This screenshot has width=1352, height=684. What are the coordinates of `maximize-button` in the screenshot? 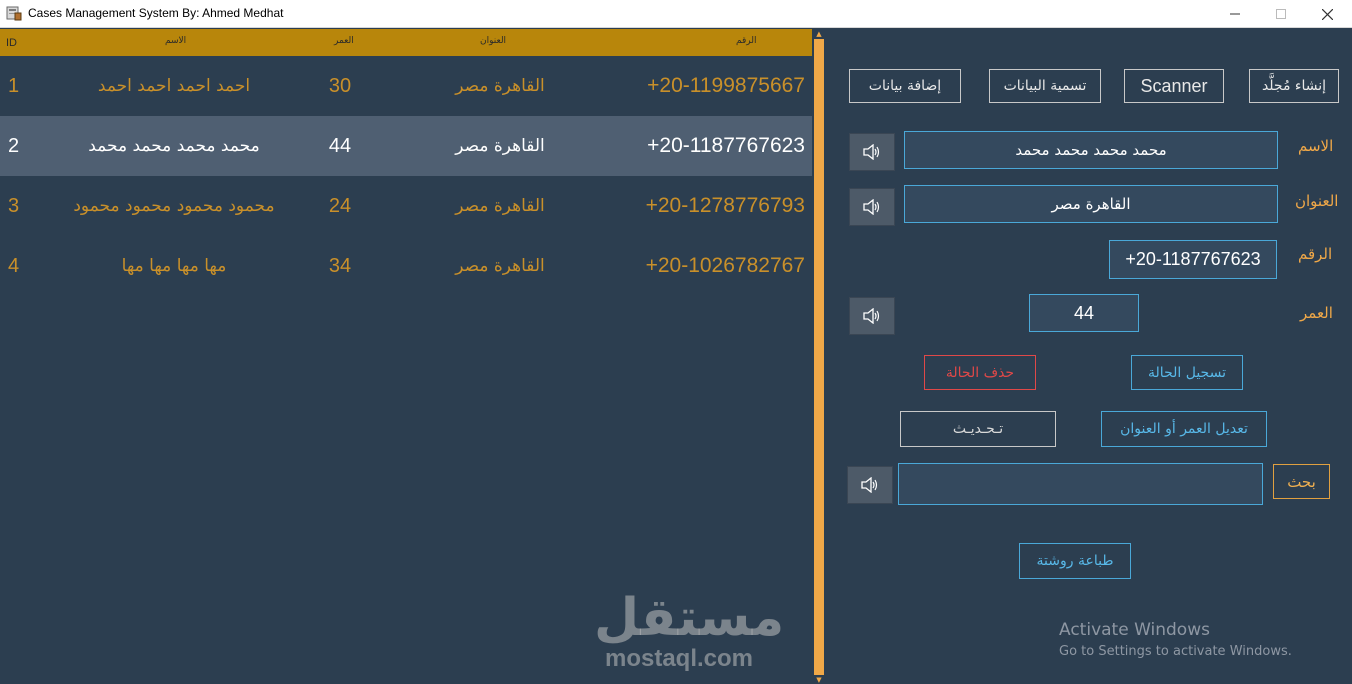 It's located at (1281, 14).